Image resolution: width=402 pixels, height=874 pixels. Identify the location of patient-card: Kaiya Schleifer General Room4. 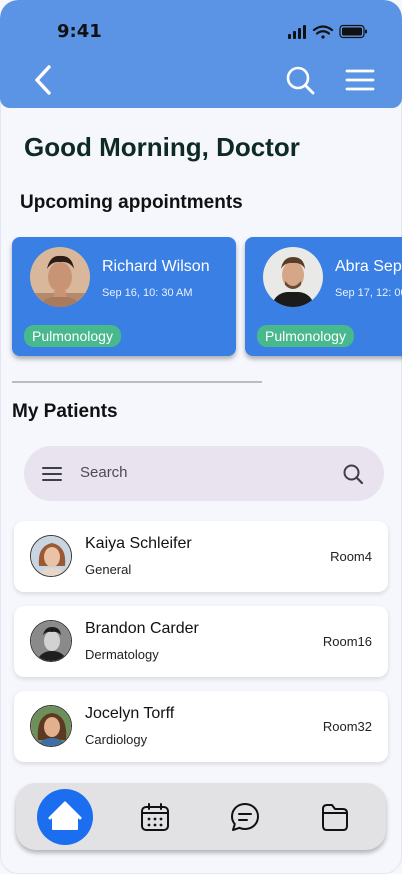
(201, 556).